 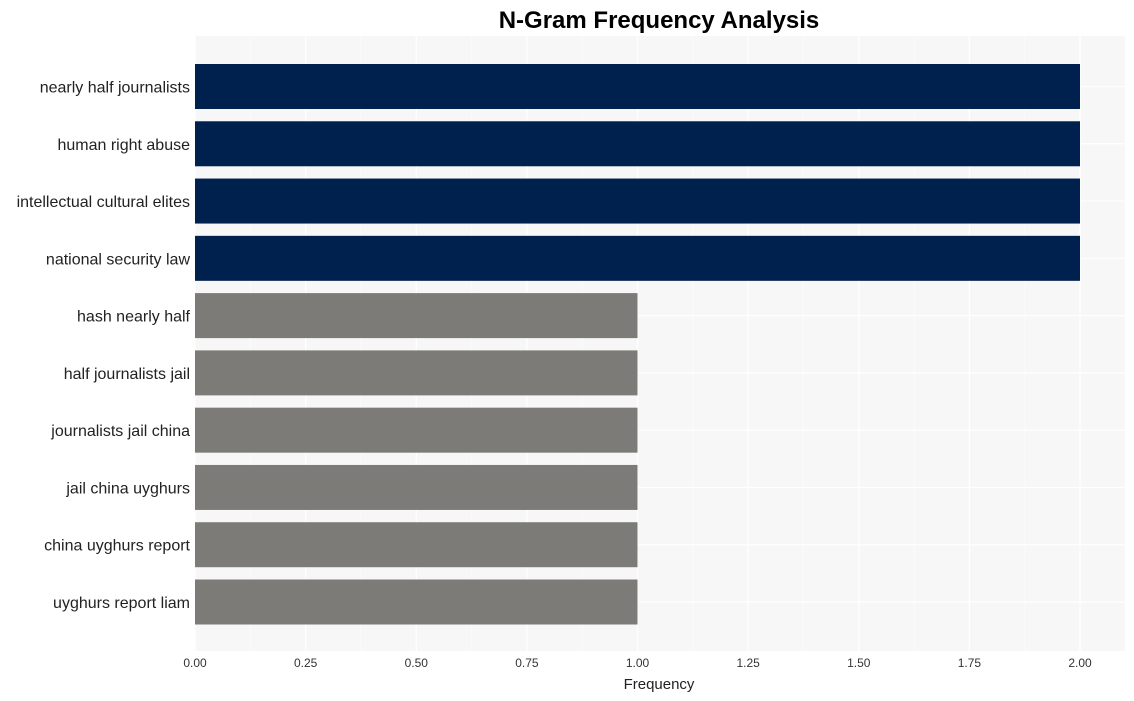 What do you see at coordinates (748, 663) in the screenshot?
I see `x-tick-label: 1.25` at bounding box center [748, 663].